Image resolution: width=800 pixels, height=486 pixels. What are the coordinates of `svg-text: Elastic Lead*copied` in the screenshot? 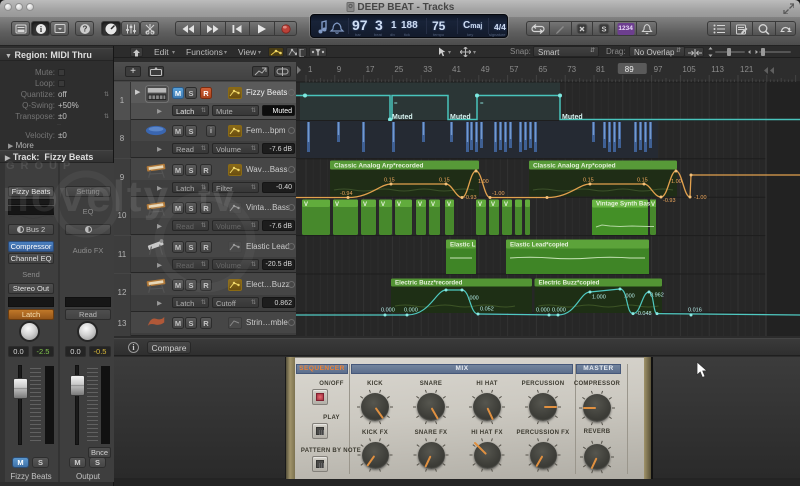 It's located at (539, 245).